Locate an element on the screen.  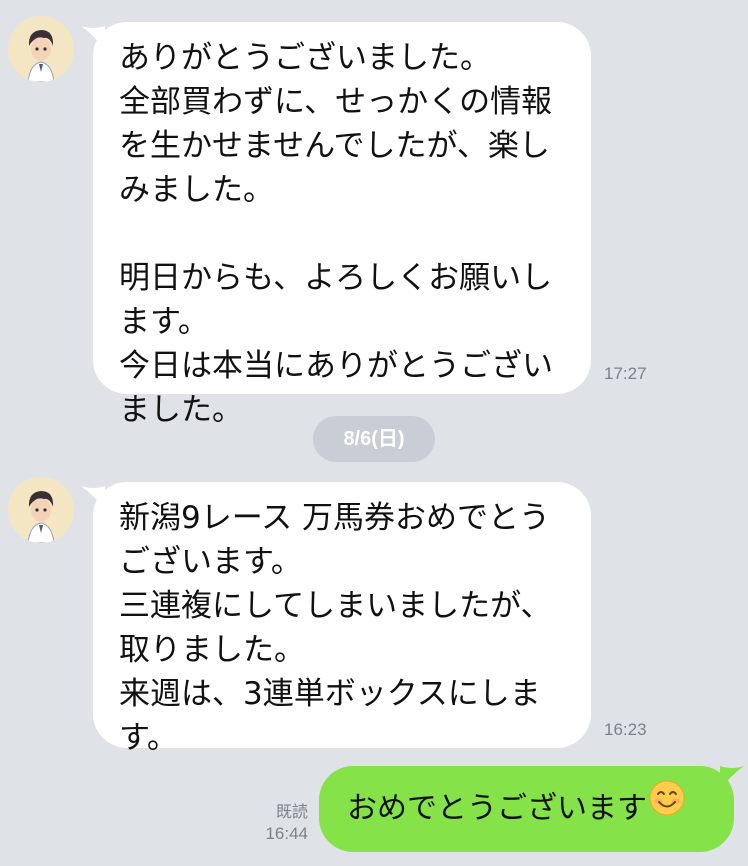
outgoing-message-bubble: おめでとうございます is located at coordinates (526, 809).